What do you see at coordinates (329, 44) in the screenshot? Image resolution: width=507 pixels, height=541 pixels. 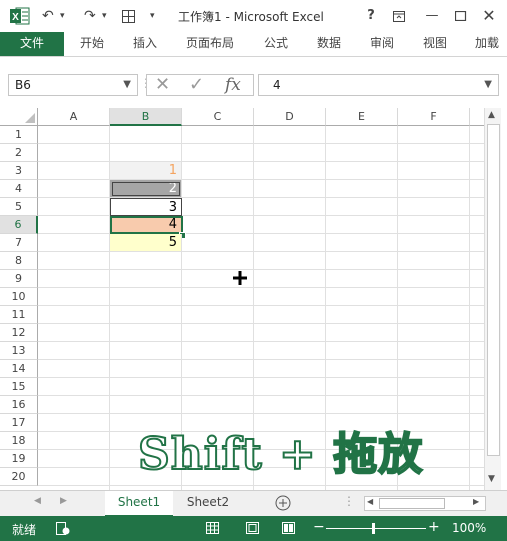 I see `tab-data: 数据` at bounding box center [329, 44].